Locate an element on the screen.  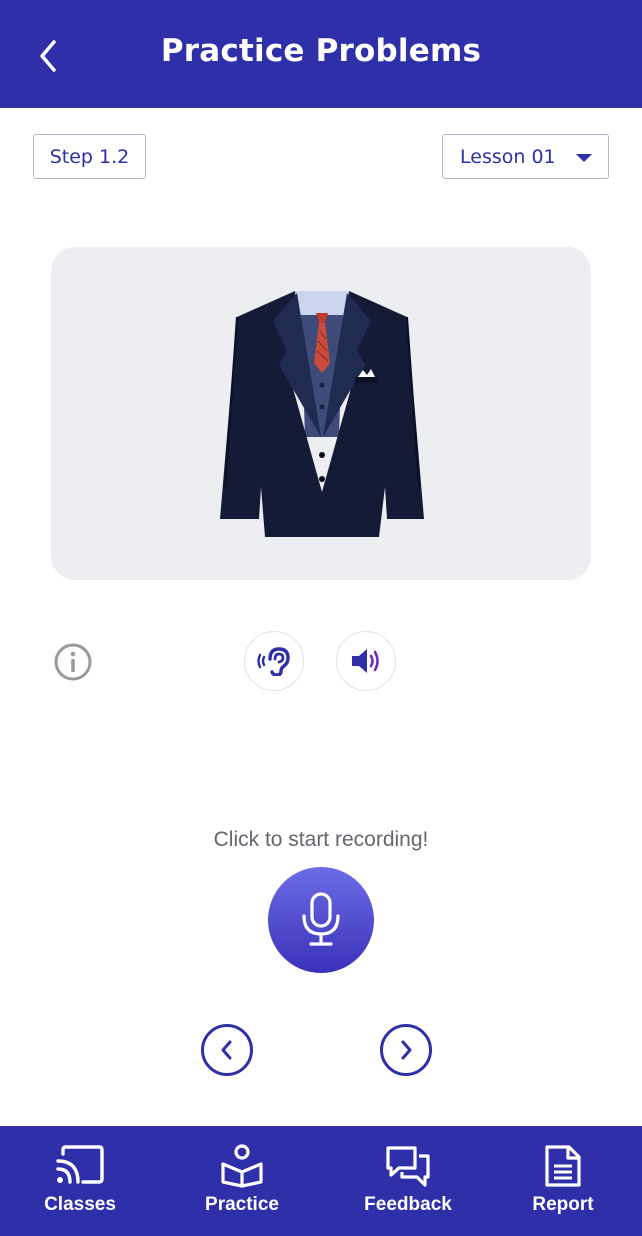
chat-icon is located at coordinates (408, 1166).